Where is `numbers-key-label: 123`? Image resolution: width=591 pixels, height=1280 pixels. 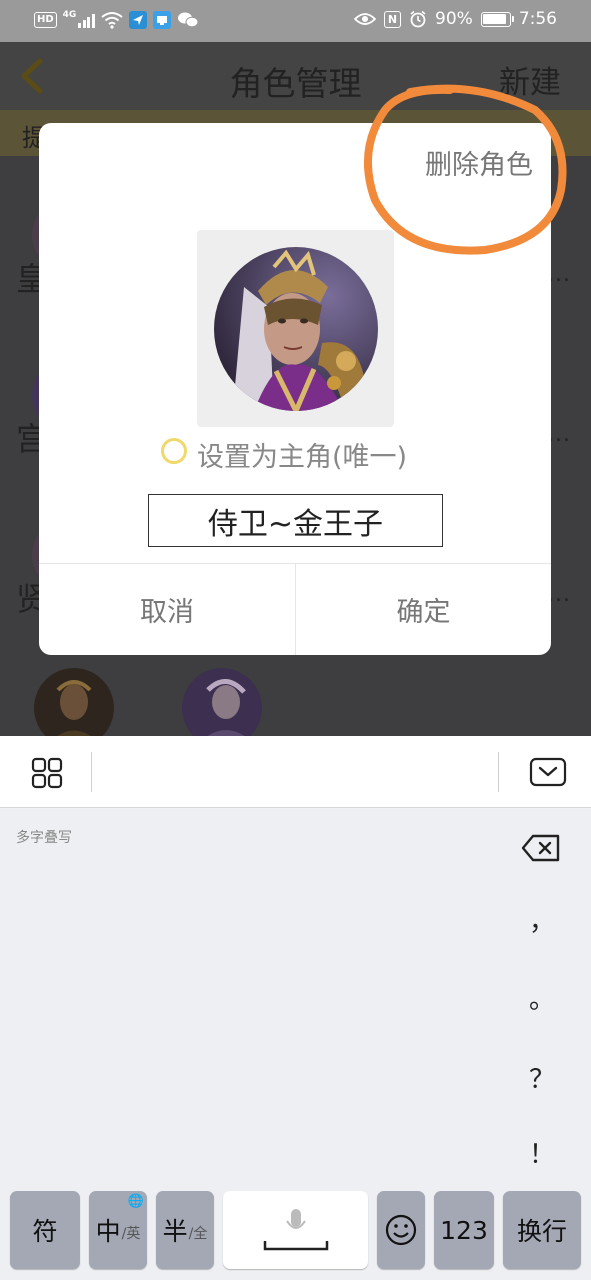 numbers-key-label: 123 is located at coordinates (464, 1230).